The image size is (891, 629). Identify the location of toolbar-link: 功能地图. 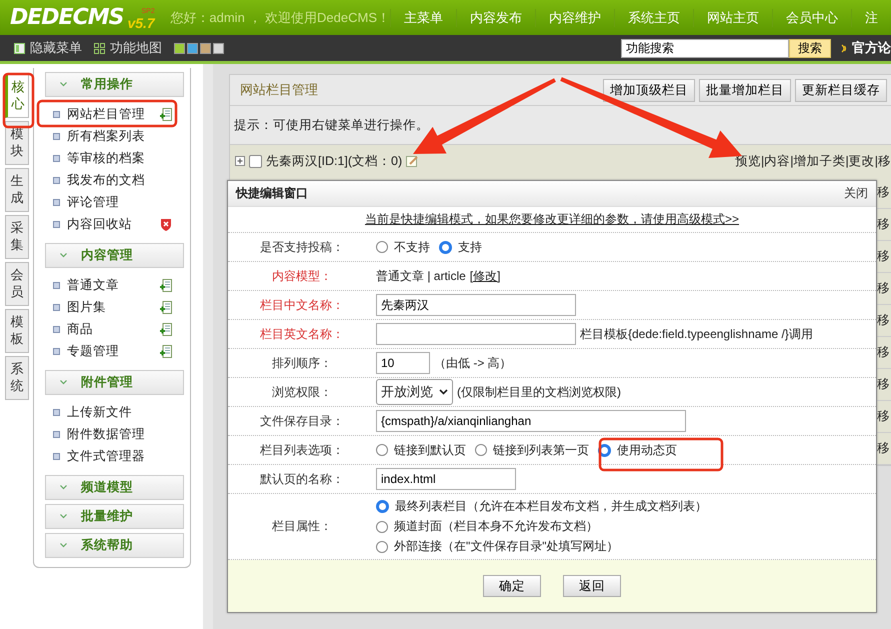
(128, 48).